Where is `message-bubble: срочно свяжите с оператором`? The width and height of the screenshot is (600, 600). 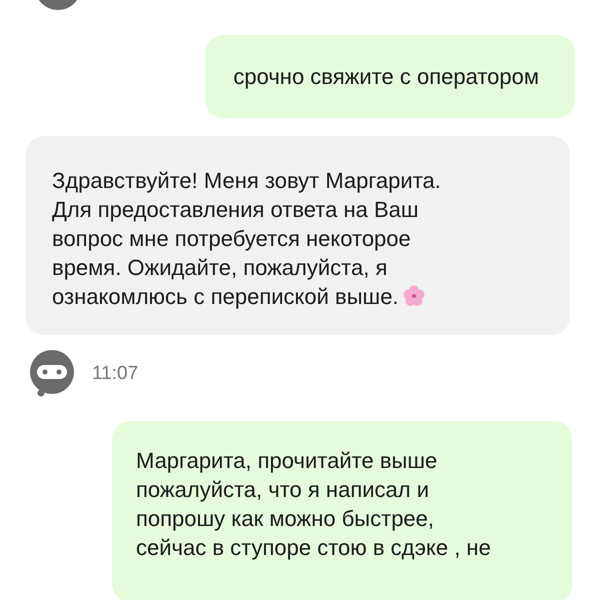
message-bubble: срочно свяжите с оператором is located at coordinates (390, 76).